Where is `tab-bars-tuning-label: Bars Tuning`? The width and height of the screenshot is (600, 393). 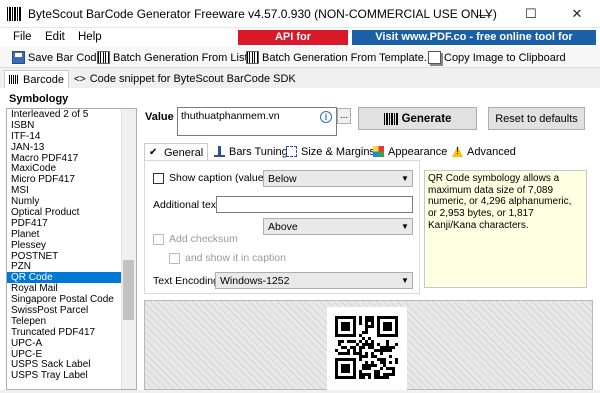
tab-bars-tuning-label: Bars Tuning is located at coordinates (258, 151).